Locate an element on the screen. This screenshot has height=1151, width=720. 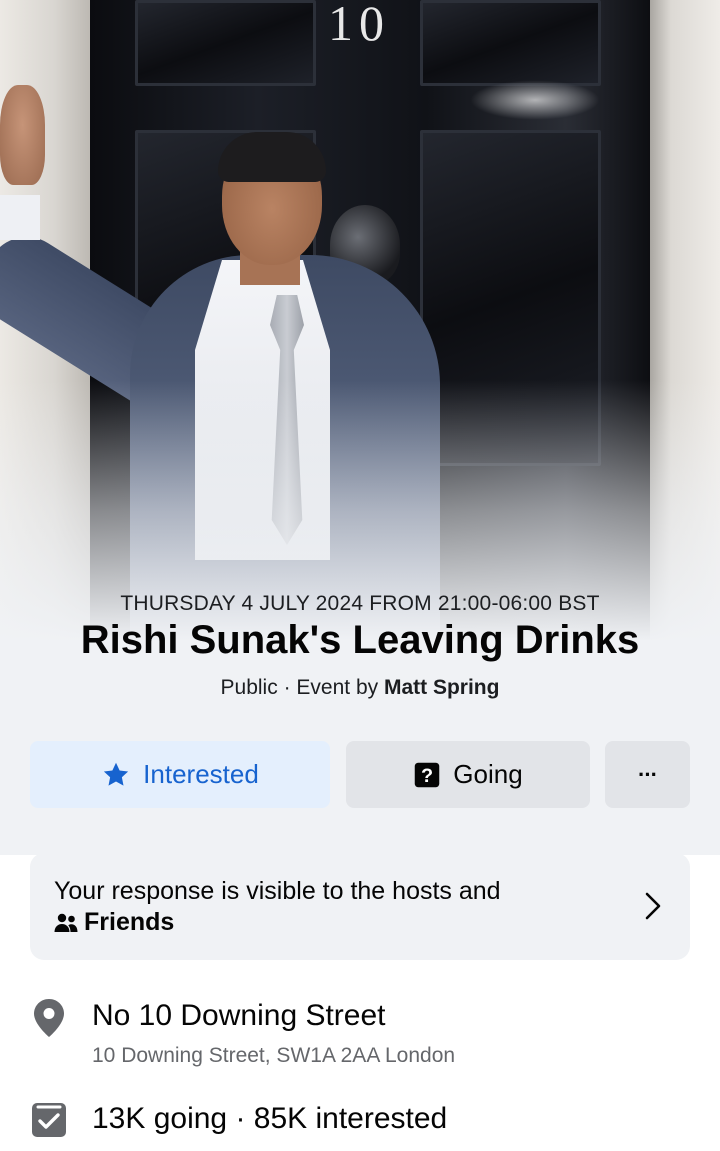
question-box-icon: ? is located at coordinates (427, 775).